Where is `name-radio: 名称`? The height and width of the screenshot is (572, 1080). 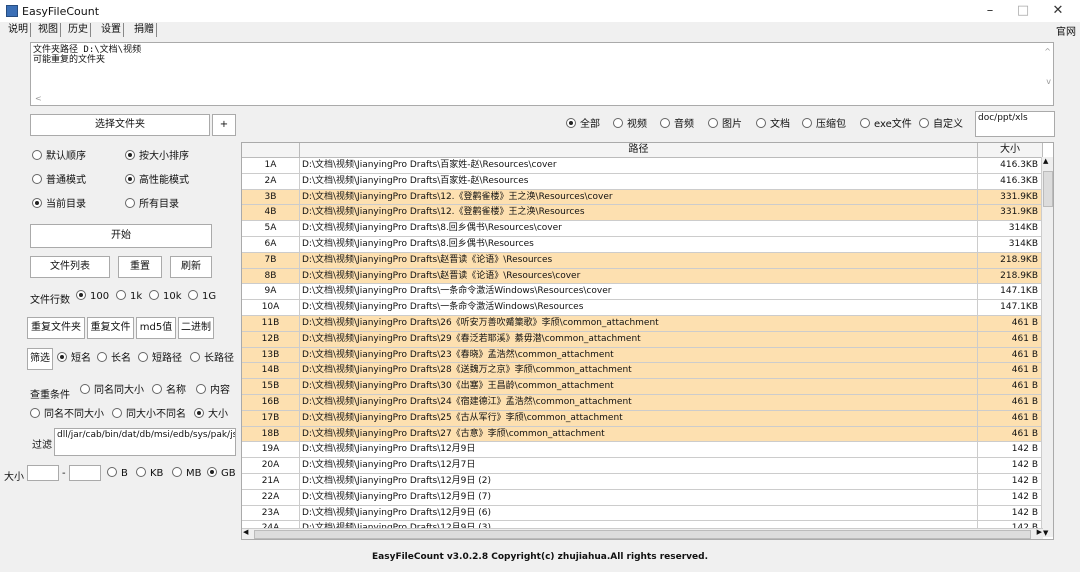
name-radio: 名称 is located at coordinates (169, 391).